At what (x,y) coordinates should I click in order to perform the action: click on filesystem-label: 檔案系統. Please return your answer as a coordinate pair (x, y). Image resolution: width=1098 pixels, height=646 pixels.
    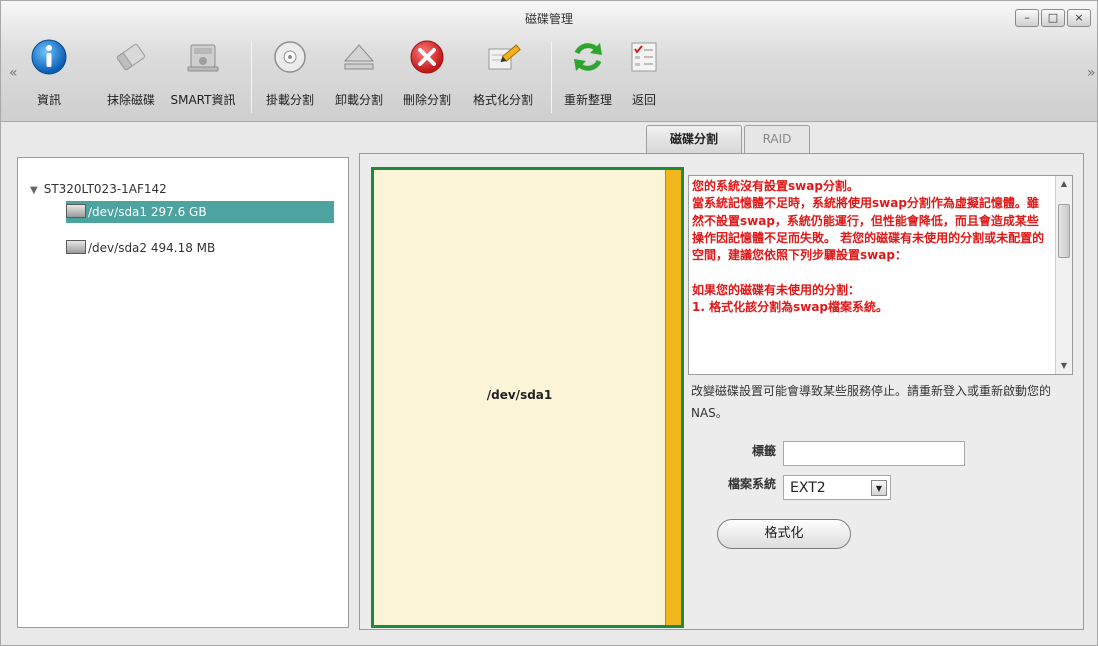
    Looking at the image, I should click on (751, 484).